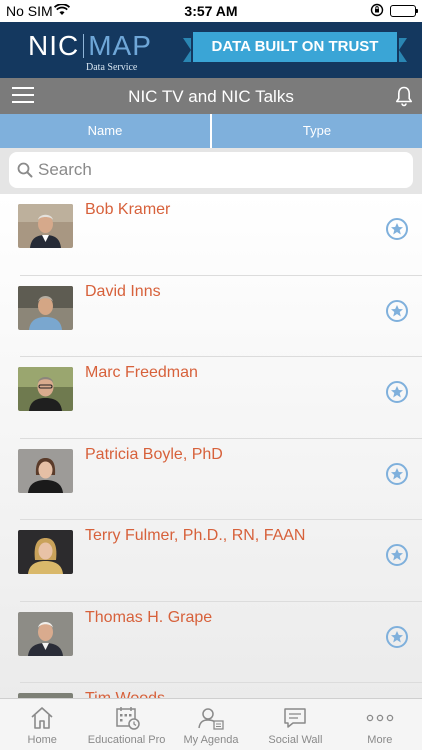  I want to click on banner: NIC MAP Data Service DATA BUILT ON TRUST, so click(211, 50).